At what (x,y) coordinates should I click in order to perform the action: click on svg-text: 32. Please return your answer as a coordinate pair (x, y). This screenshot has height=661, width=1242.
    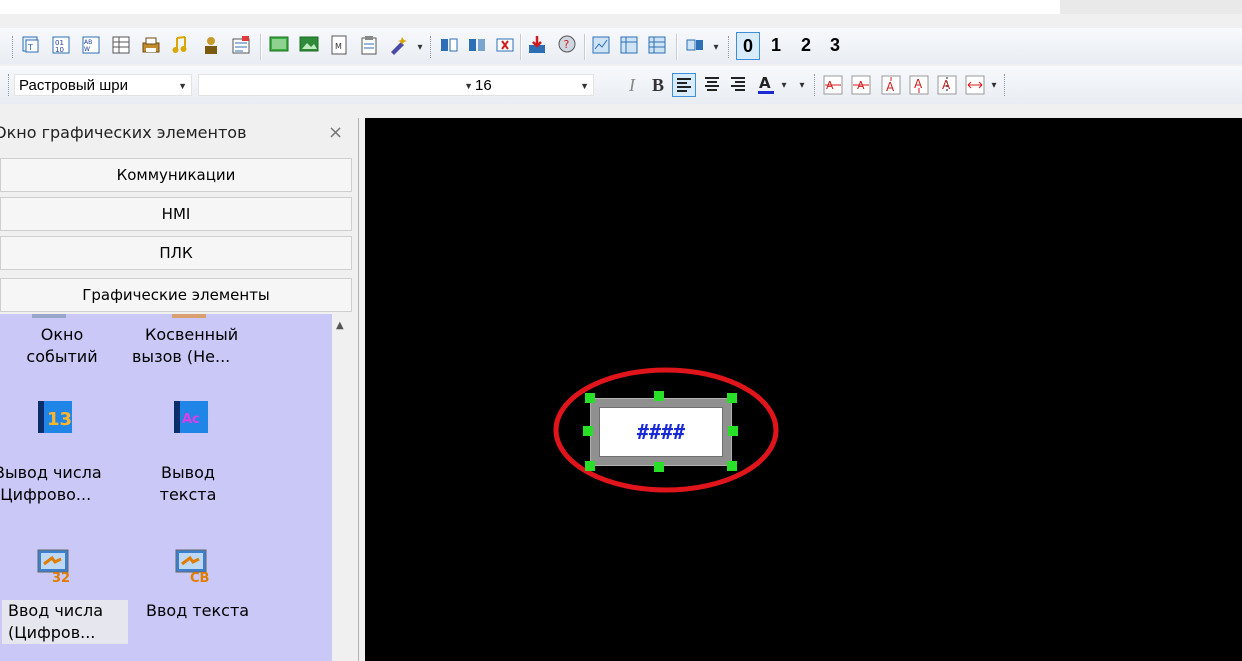
    Looking at the image, I should click on (61, 577).